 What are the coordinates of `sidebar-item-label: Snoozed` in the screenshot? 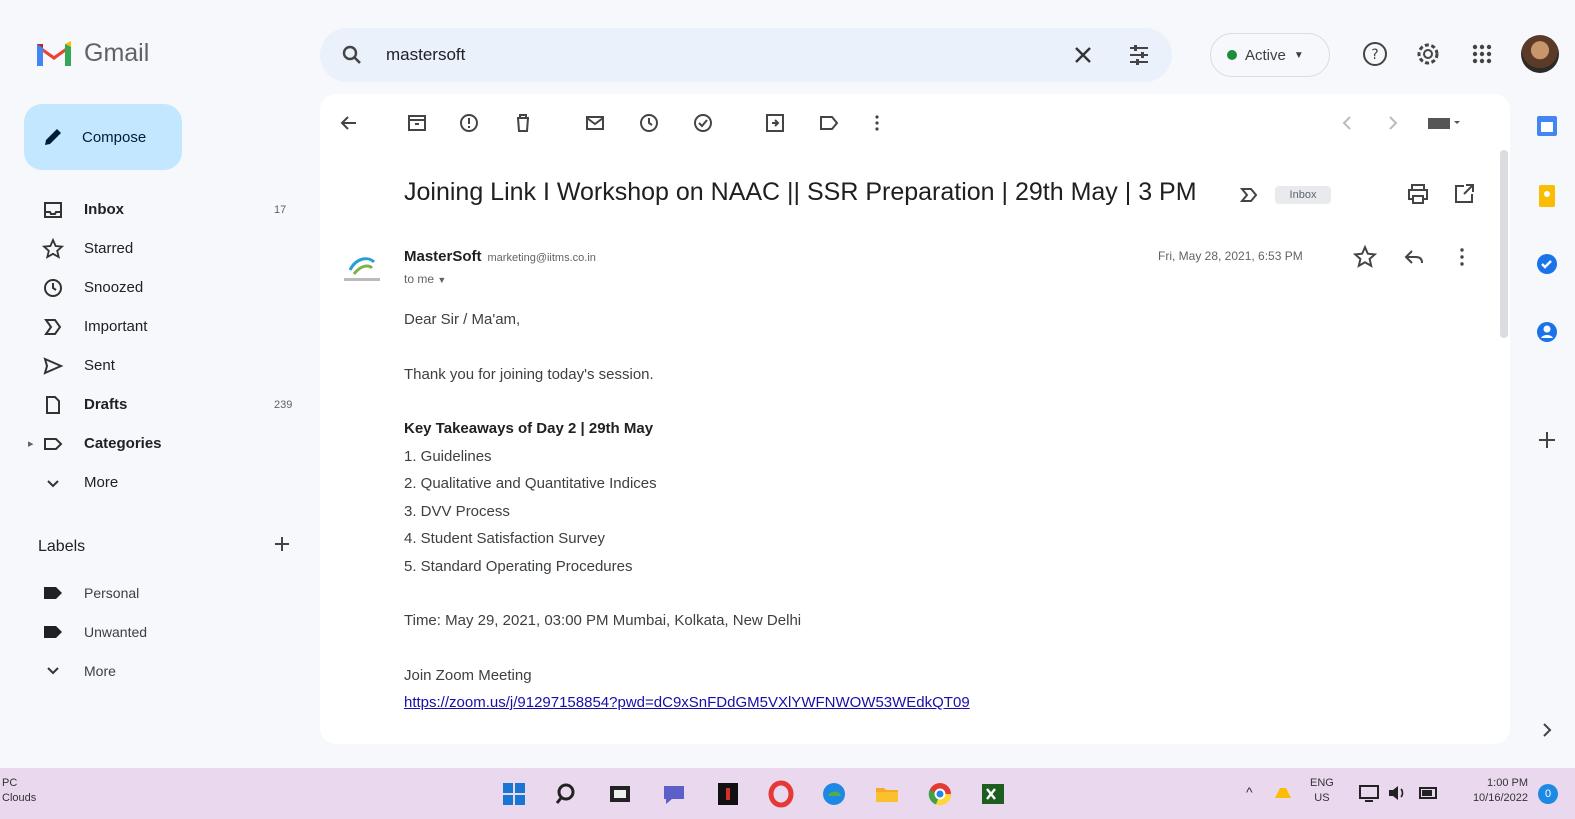 It's located at (114, 287).